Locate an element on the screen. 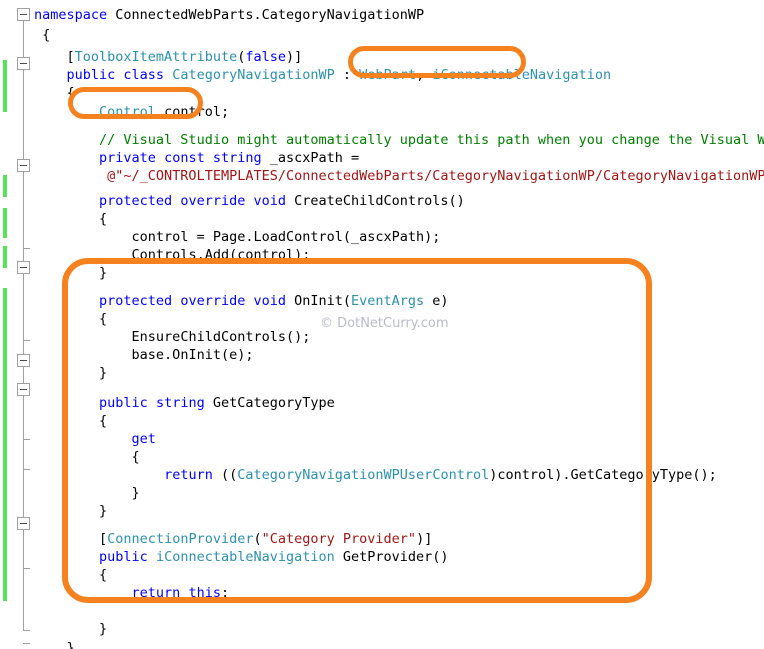 The height and width of the screenshot is (649, 764). code-token-type: CategoryNavigationWPUserControl is located at coordinates (363, 475).